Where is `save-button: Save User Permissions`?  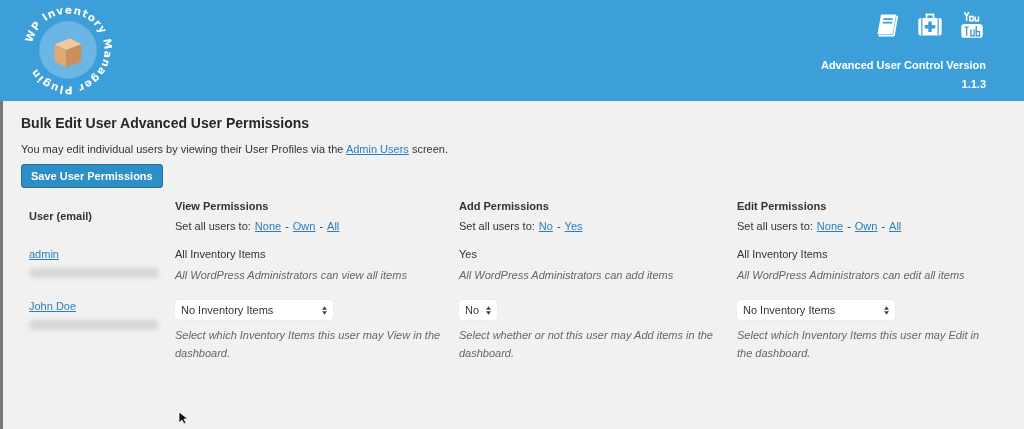 save-button: Save User Permissions is located at coordinates (92, 176).